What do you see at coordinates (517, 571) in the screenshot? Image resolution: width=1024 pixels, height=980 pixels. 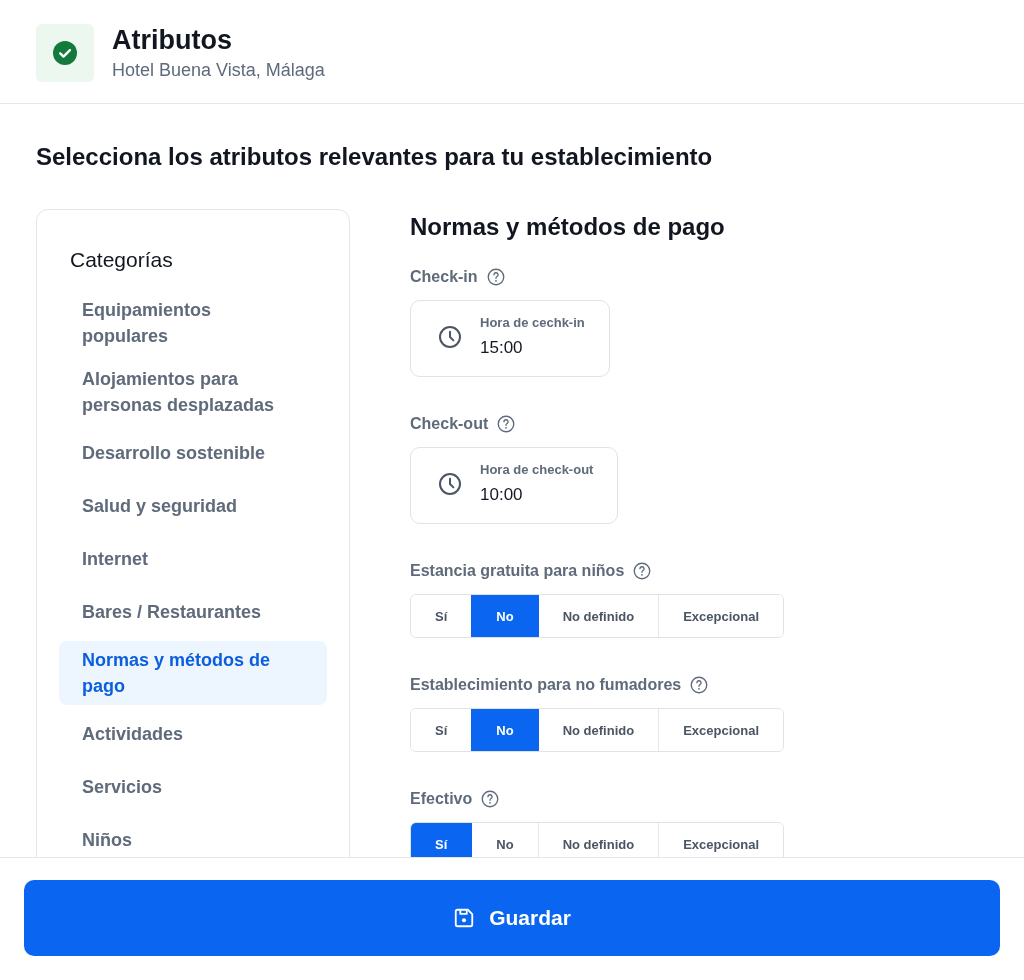 I see `field-label: Estancia gratuita para niños` at bounding box center [517, 571].